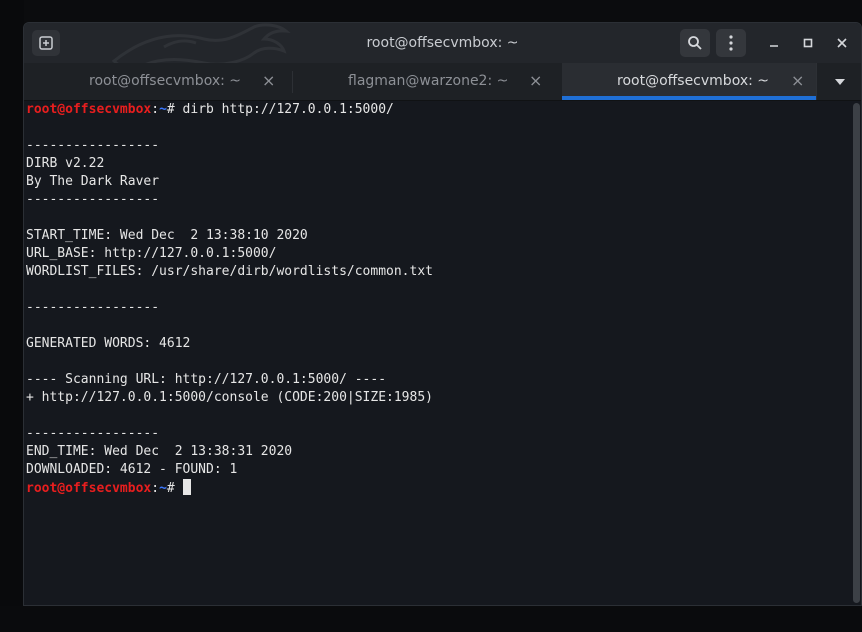 Image resolution: width=862 pixels, height=632 pixels. I want to click on search-button, so click(695, 43).